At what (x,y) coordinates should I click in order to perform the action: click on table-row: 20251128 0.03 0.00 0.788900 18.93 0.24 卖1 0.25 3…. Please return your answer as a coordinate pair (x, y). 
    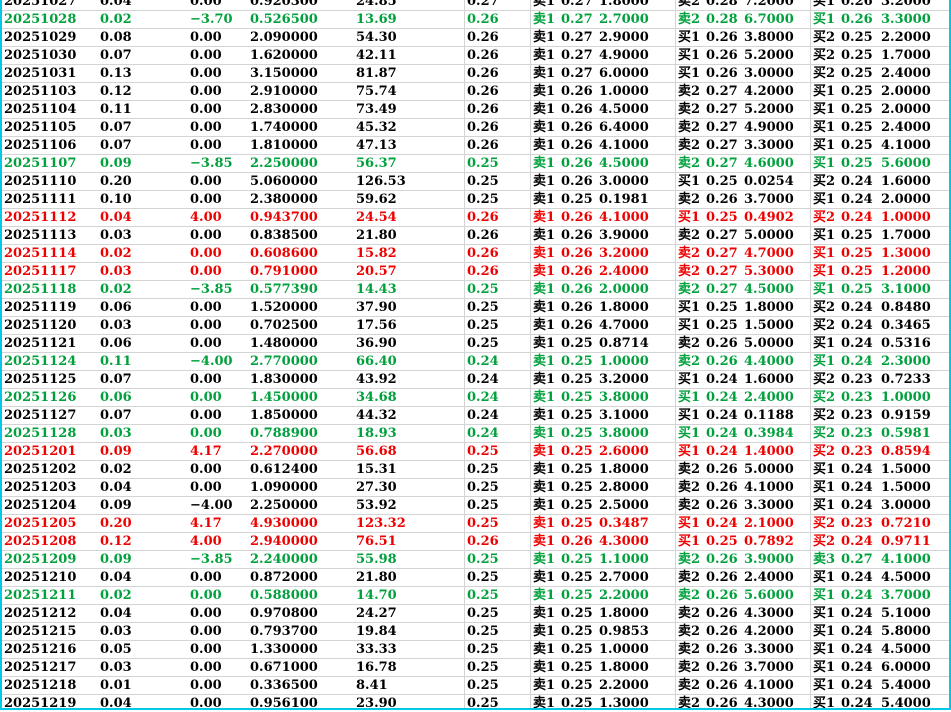
    Looking at the image, I should click on (475, 434).